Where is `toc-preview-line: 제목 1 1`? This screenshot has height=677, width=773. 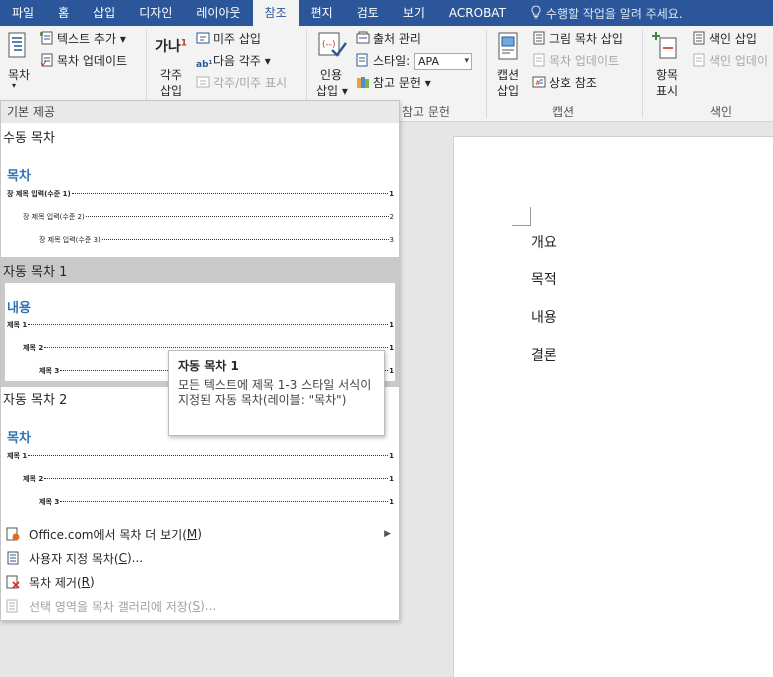 toc-preview-line: 제목 1 1 is located at coordinates (200, 325).